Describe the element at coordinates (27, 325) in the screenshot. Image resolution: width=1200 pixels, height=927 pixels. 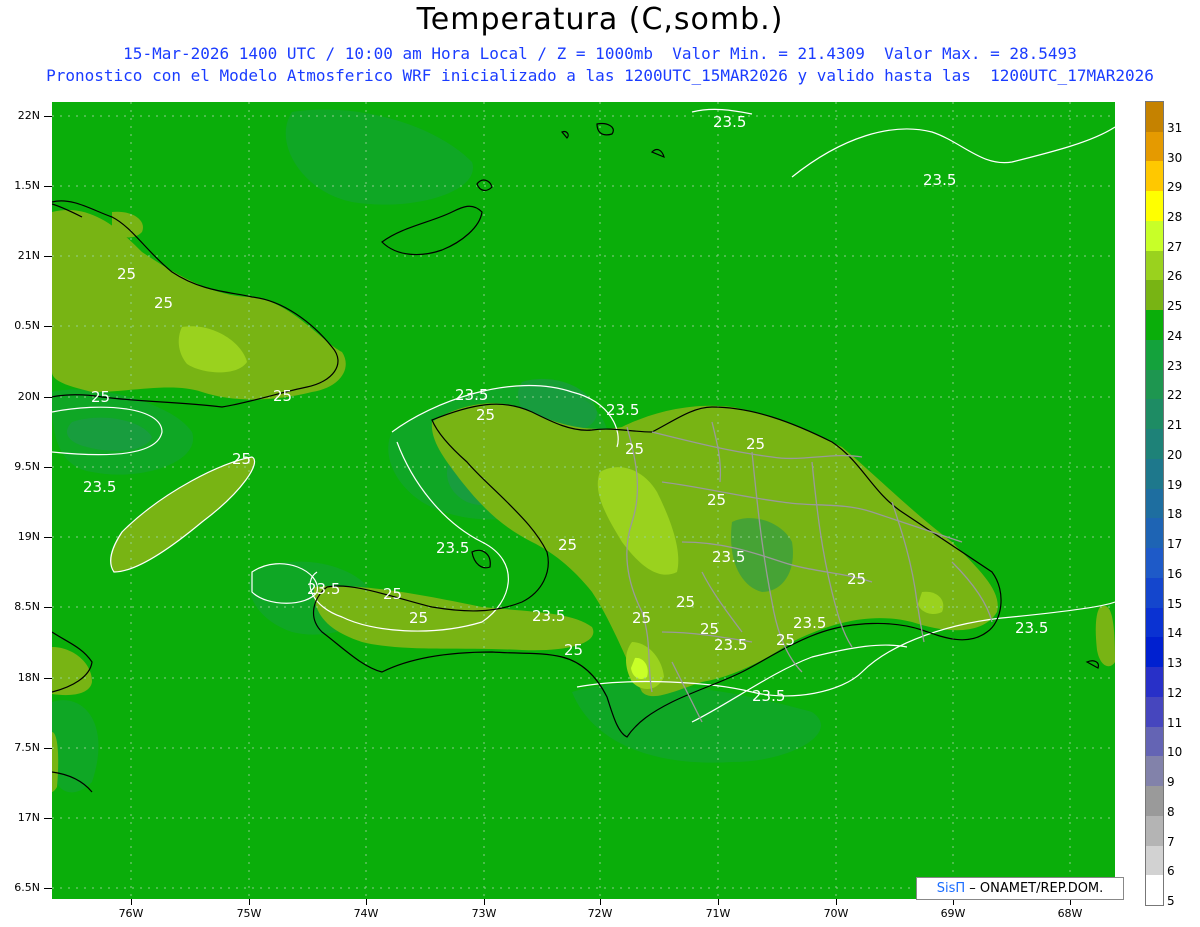
I see `lat-label: 0.5N` at that location.